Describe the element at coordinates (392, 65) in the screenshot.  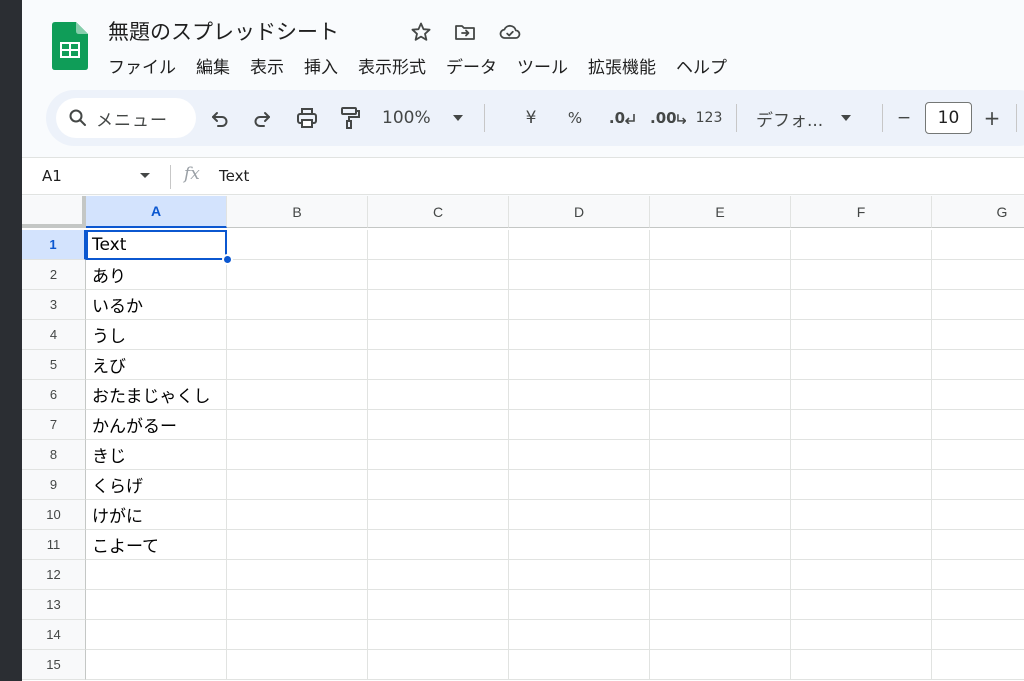
I see `menu-format: 表示形式` at that location.